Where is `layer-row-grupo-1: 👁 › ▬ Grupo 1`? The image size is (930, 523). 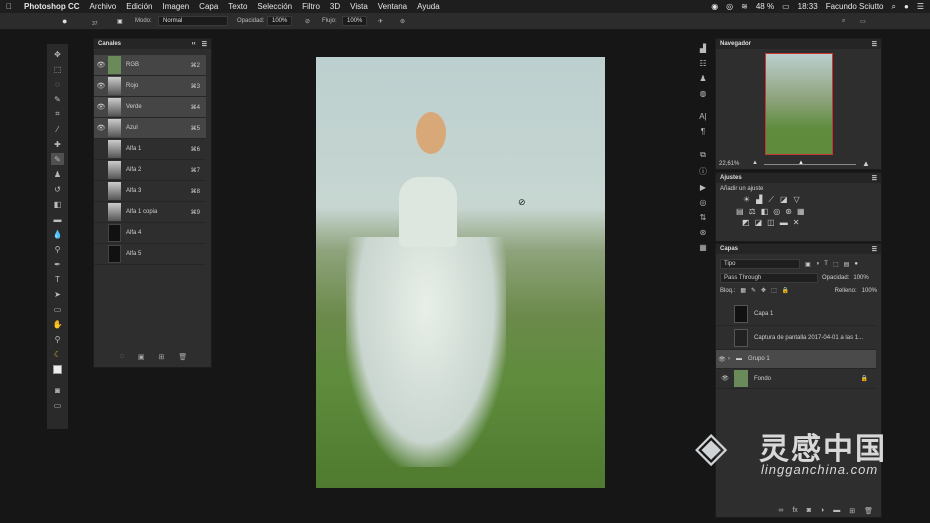
layer-row-grupo-1: 👁 › ▬ Grupo 1 is located at coordinates (796, 359).